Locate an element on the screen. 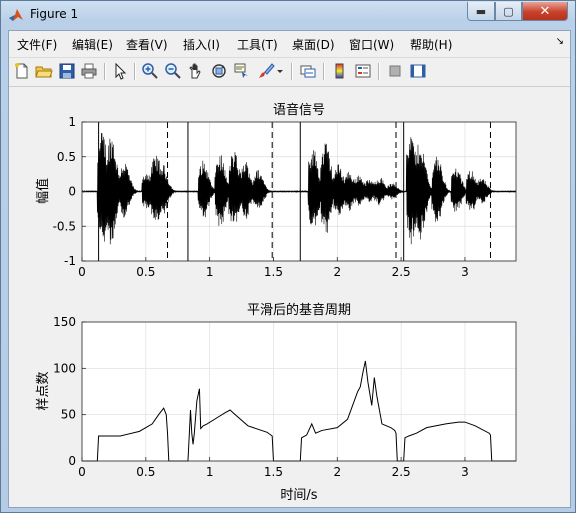  menu-insert: 插入(I) is located at coordinates (201, 44).